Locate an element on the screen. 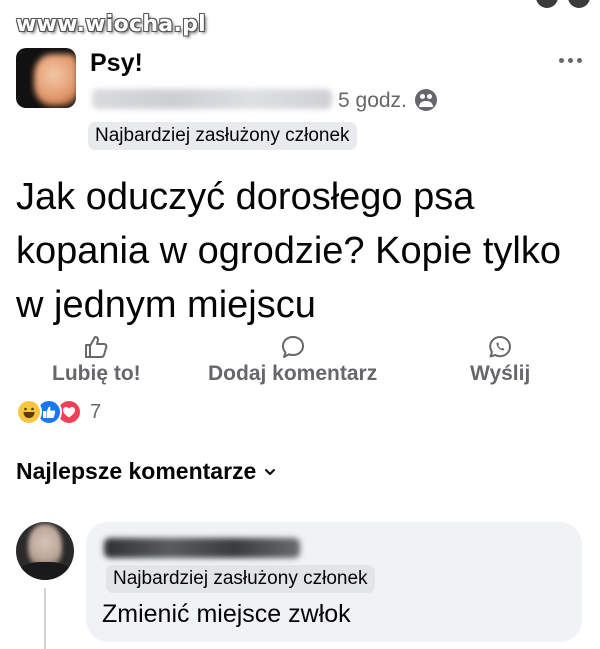  whatsapp-icon is located at coordinates (500, 347).